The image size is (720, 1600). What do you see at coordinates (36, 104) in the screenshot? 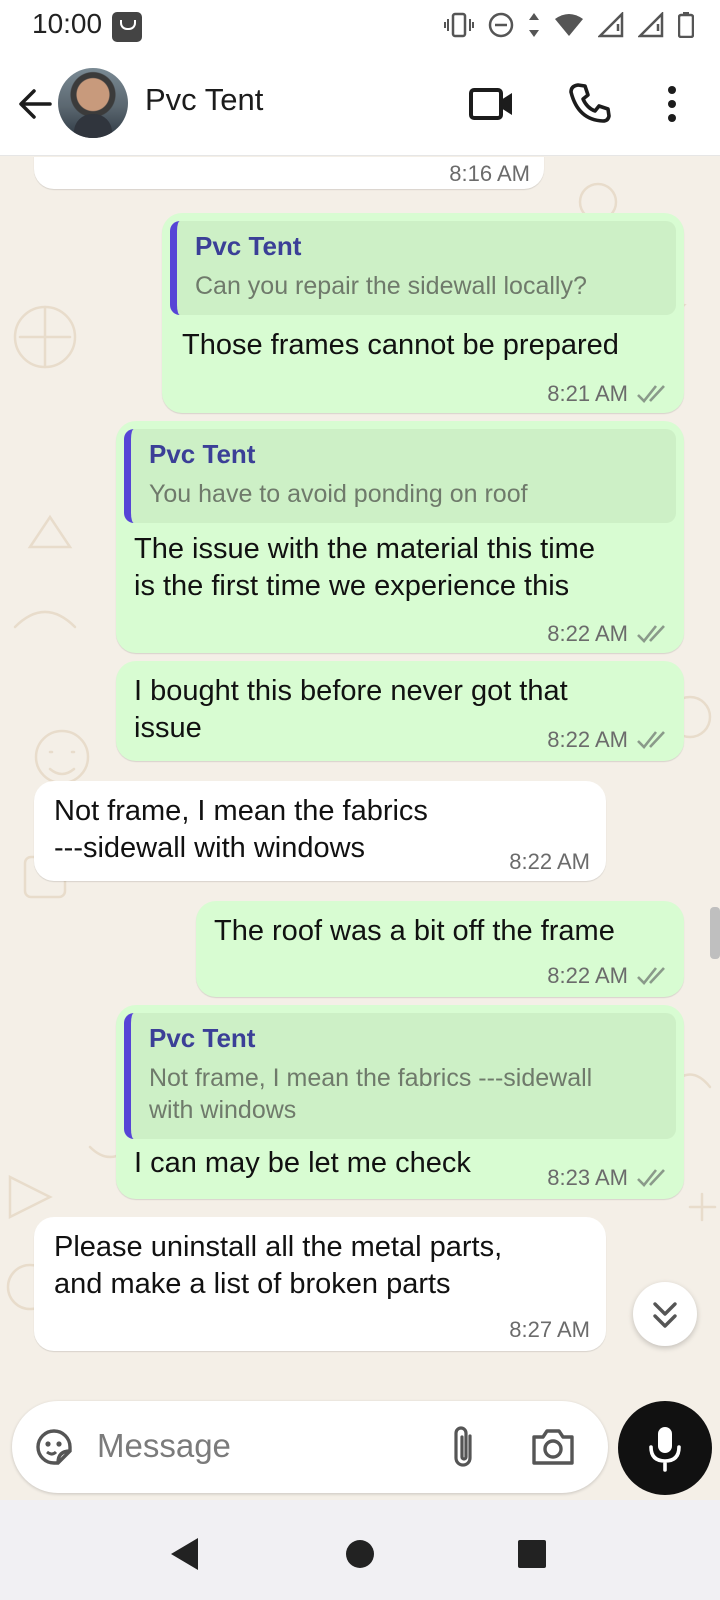
I see `back-arrow-icon` at bounding box center [36, 104].